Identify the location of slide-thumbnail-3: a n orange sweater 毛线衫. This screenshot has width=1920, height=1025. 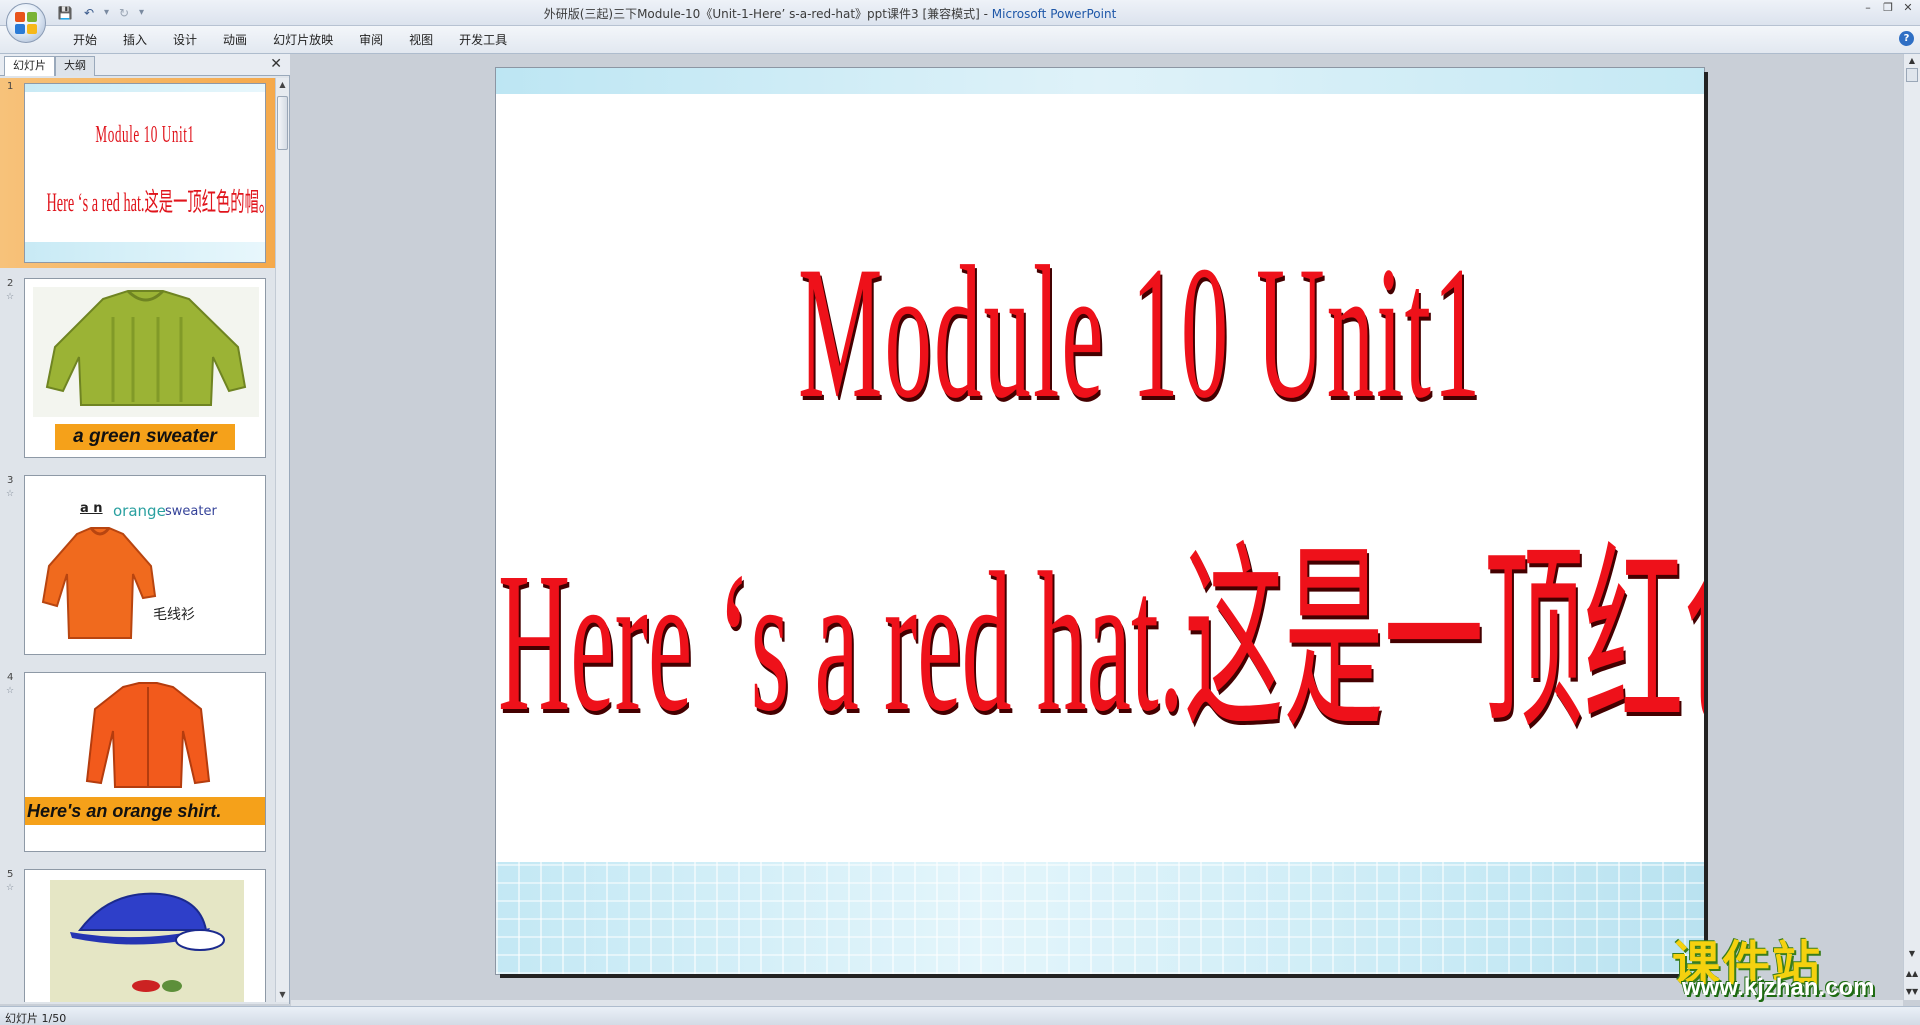
(145, 565).